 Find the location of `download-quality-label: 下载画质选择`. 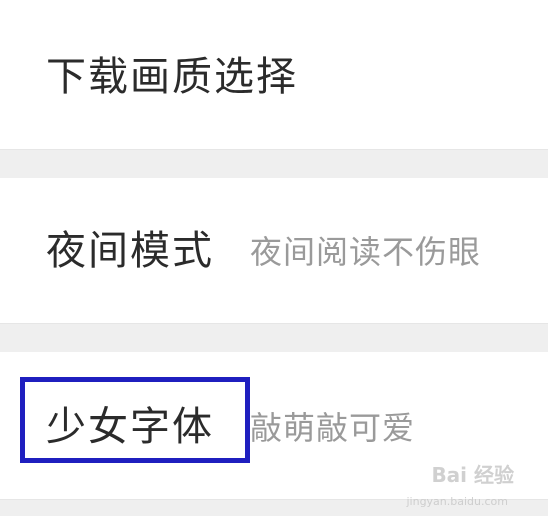

download-quality-label: 下载画质选择 is located at coordinates (172, 77).